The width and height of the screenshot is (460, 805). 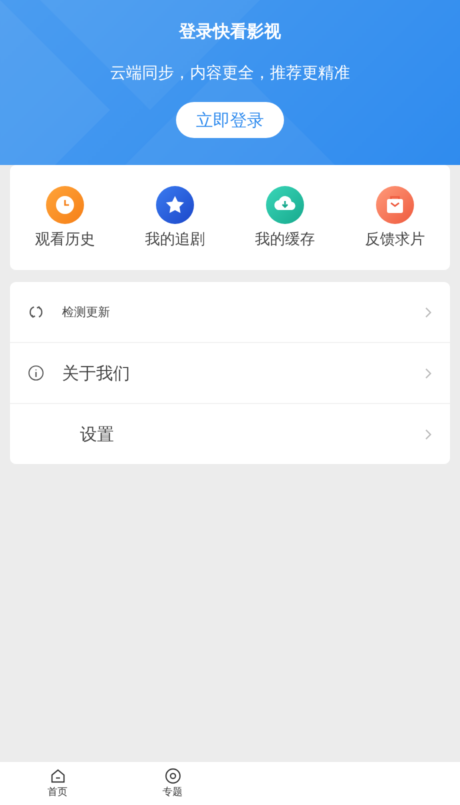 I want to click on shortcut-label: 我的缓存, so click(x=285, y=239).